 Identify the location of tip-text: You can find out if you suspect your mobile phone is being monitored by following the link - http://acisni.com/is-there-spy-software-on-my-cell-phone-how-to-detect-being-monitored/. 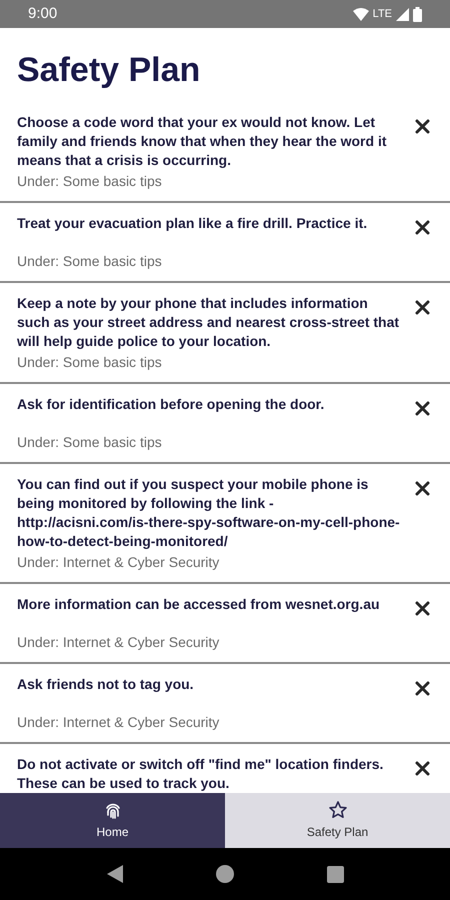
(209, 513).